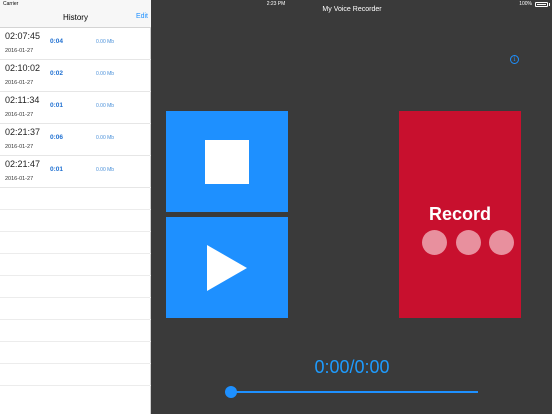 The height and width of the screenshot is (414, 552). What do you see at coordinates (75, 140) in the screenshot?
I see `history-row: 02:21:37 2016-01-27 0:06 0.00 Mb` at bounding box center [75, 140].